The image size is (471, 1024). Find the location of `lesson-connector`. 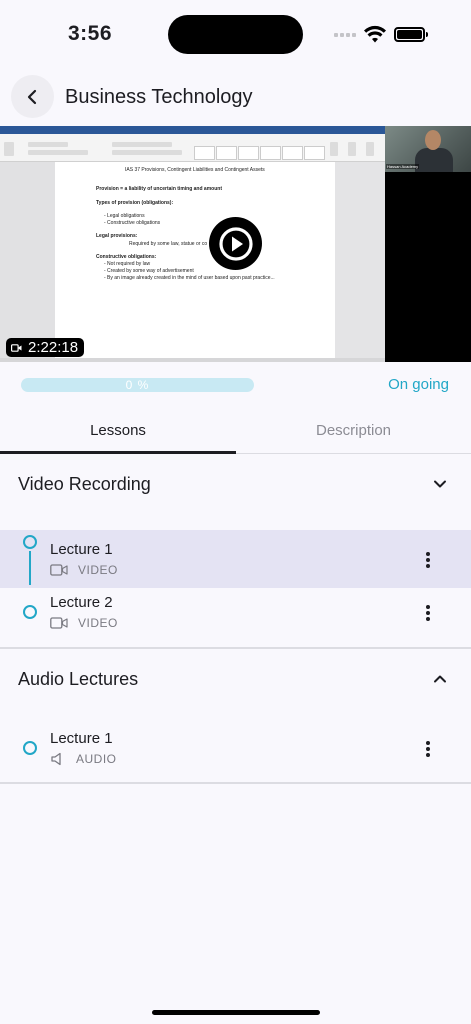

lesson-connector is located at coordinates (30, 568).